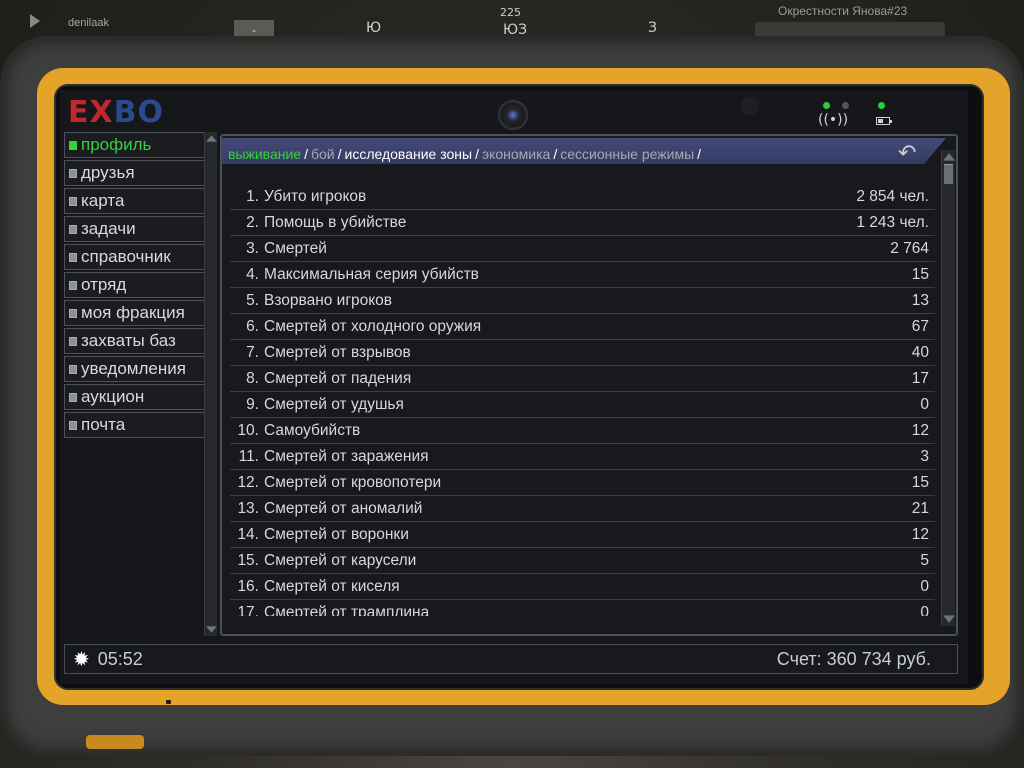 The width and height of the screenshot is (1024, 768). What do you see at coordinates (104, 284) in the screenshot?
I see `sidebar-item-label: отряд` at bounding box center [104, 284].